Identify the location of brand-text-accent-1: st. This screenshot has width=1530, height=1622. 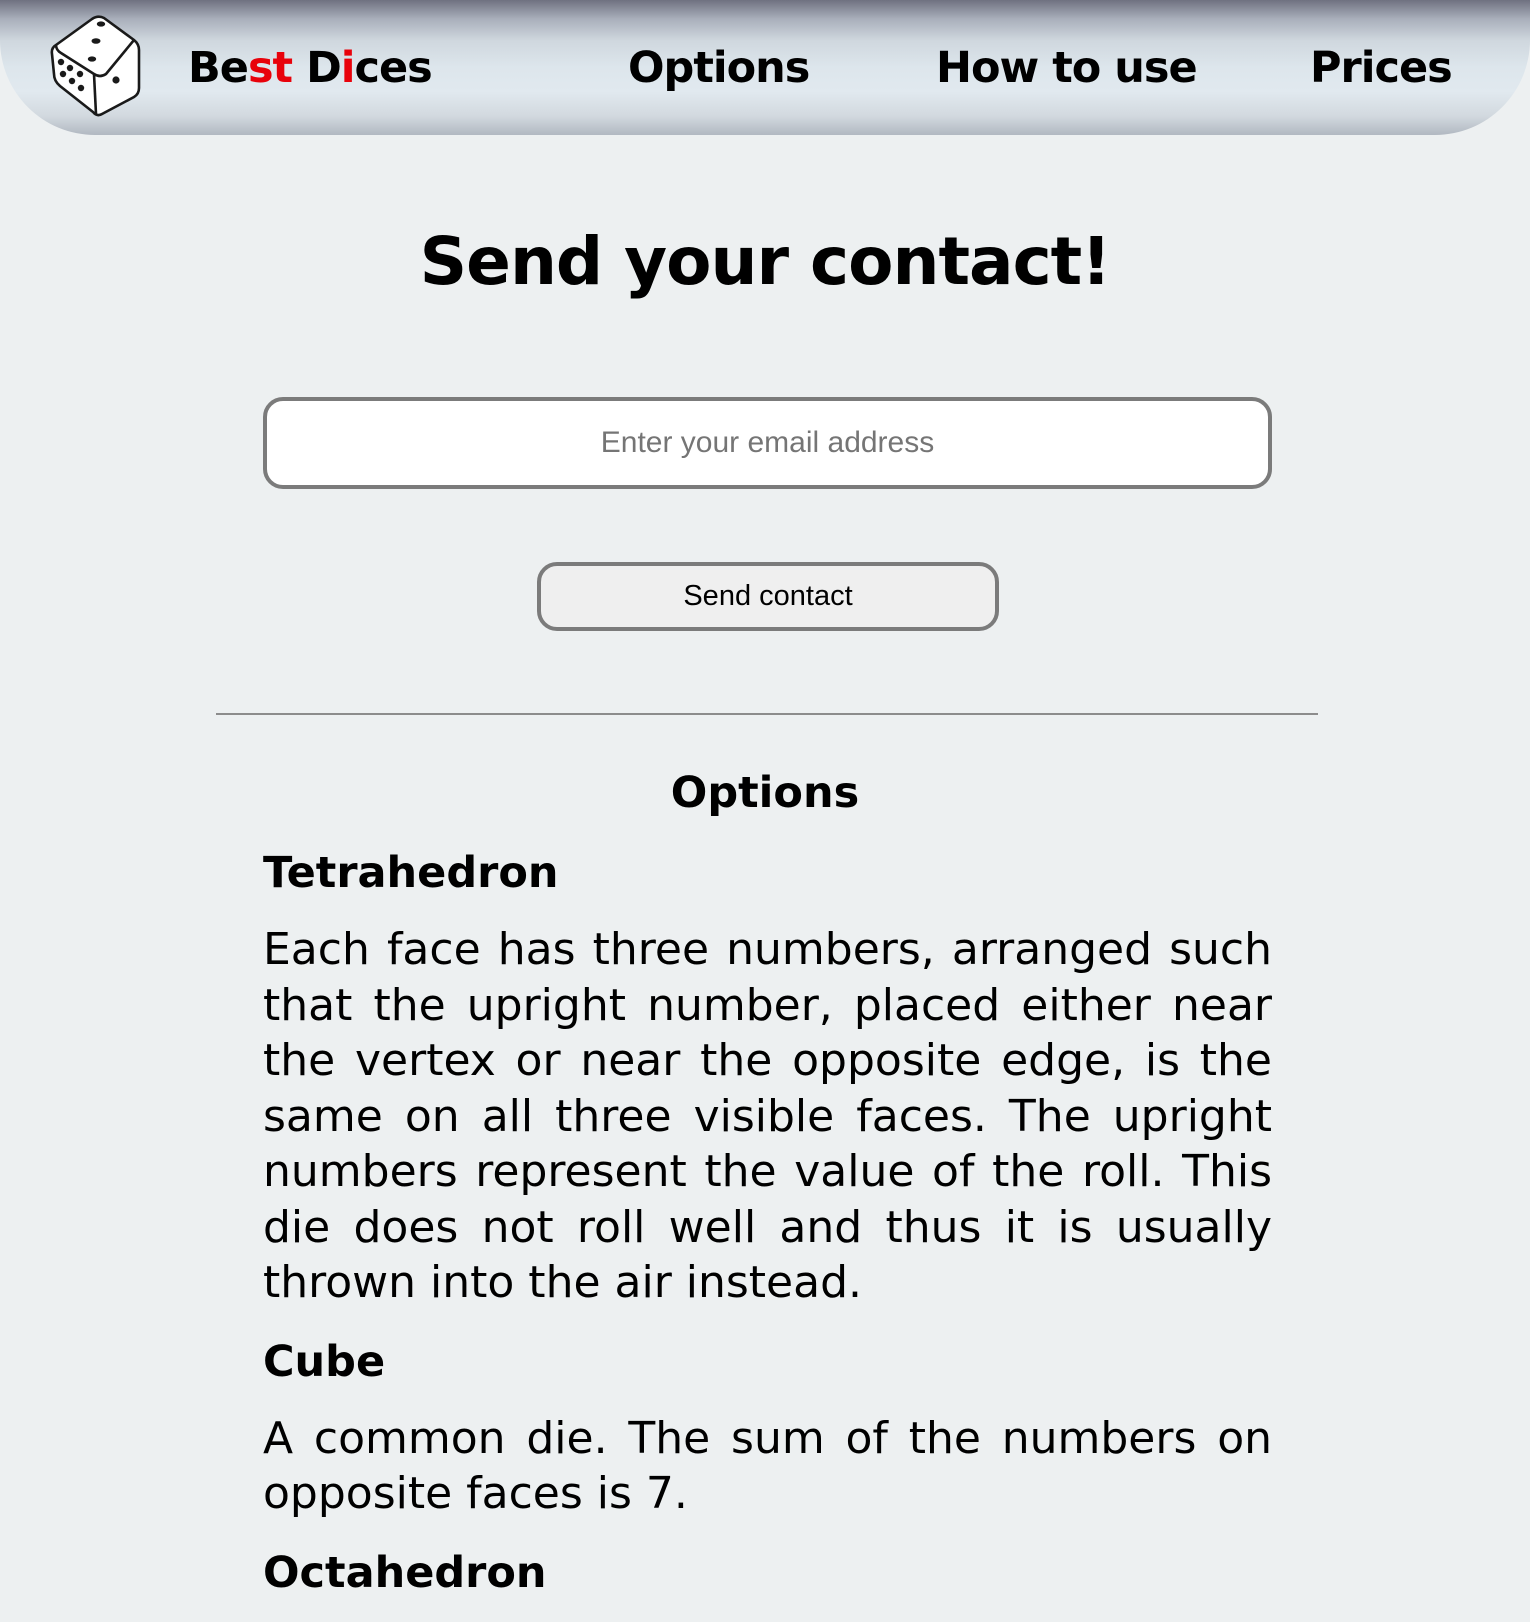
(270, 68).